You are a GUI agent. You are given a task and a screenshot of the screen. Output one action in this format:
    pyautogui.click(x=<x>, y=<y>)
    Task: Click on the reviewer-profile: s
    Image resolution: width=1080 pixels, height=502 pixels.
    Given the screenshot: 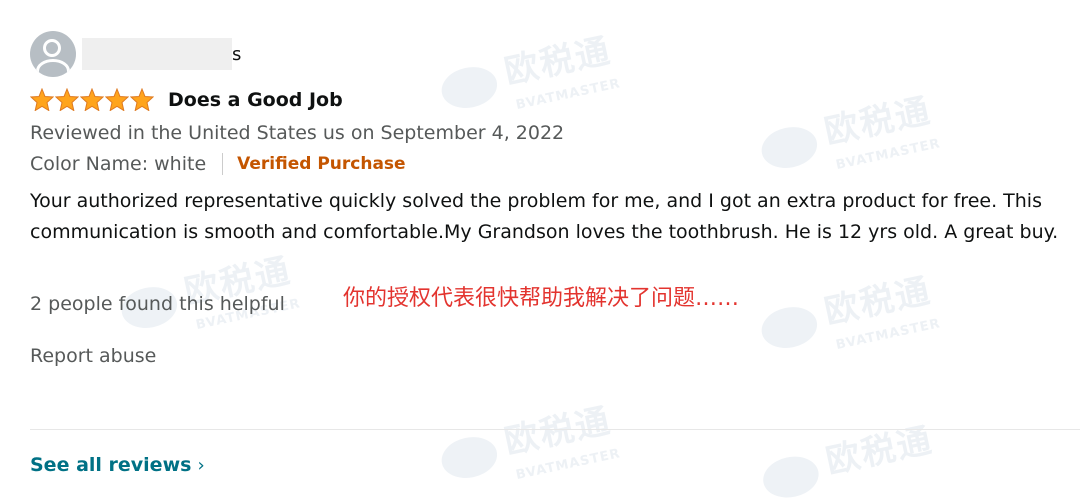 What is the action you would take?
    pyautogui.click(x=135, y=54)
    